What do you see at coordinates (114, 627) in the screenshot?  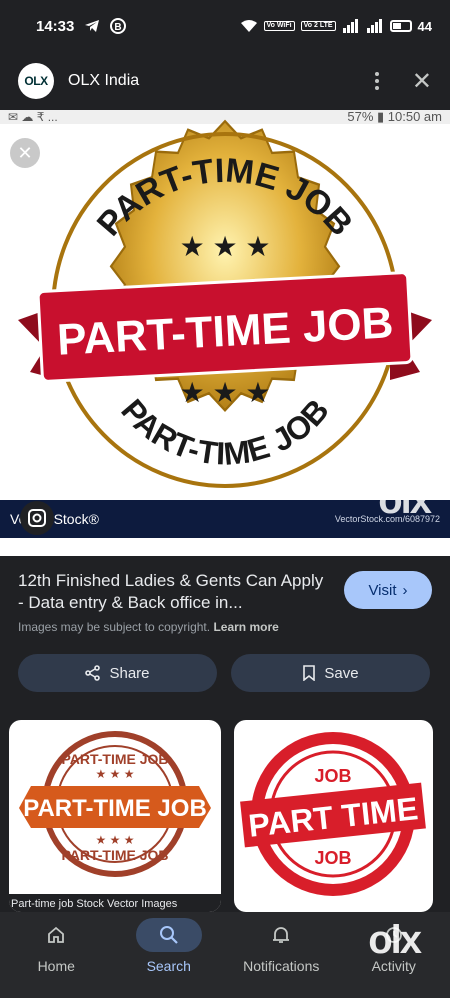 I see `copyright-text: Images may be subject to copyright.` at bounding box center [114, 627].